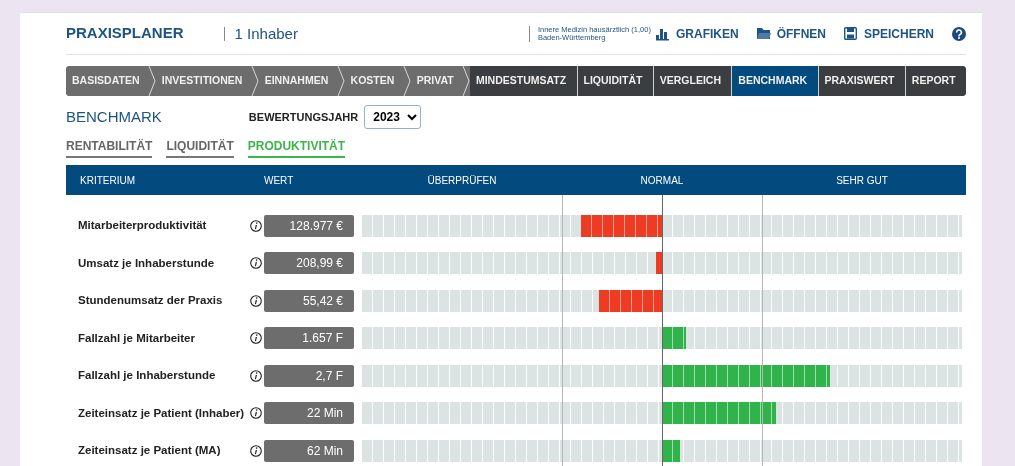 This screenshot has width=1015, height=466. Describe the element at coordinates (309, 338) in the screenshot. I see `value-field: 1.657 F` at that location.